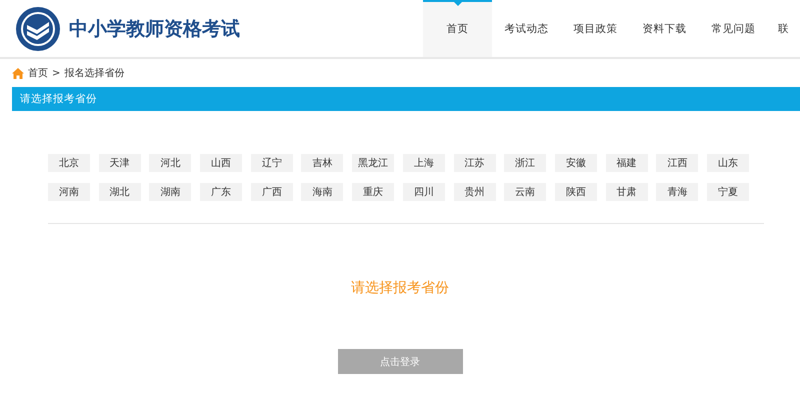 This screenshot has height=401, width=800. What do you see at coordinates (271, 192) in the screenshot?
I see `province-button: 广西` at bounding box center [271, 192].